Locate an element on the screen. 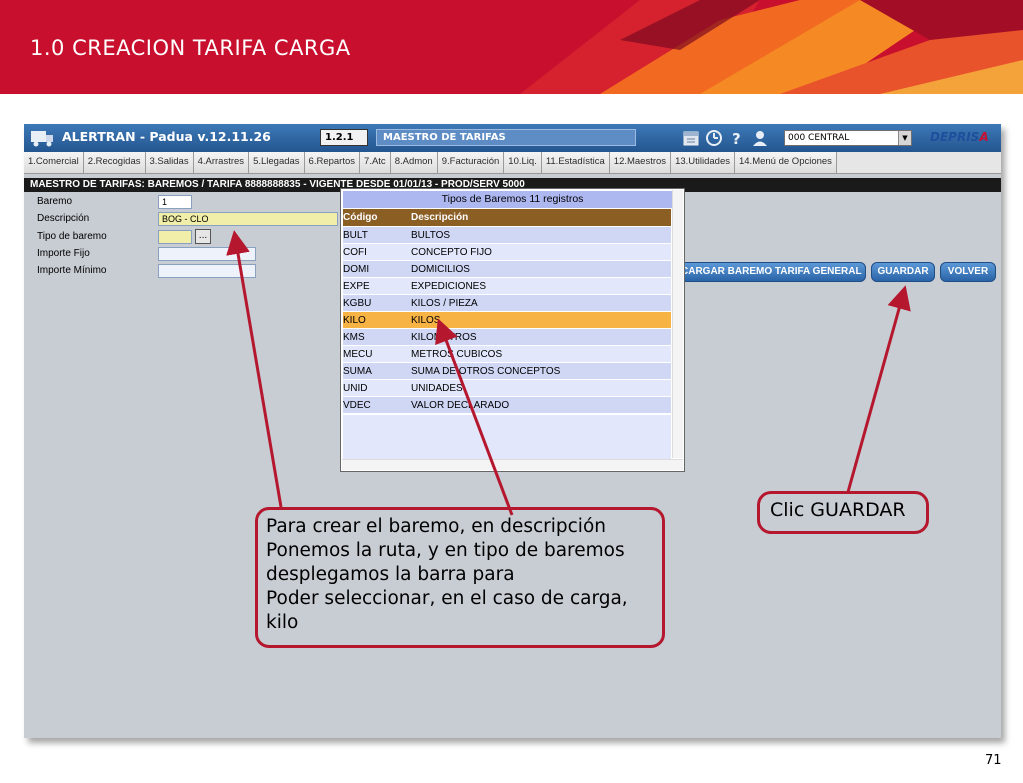 This screenshot has width=1023, height=783. instruction-line: kilo is located at coordinates (282, 622).